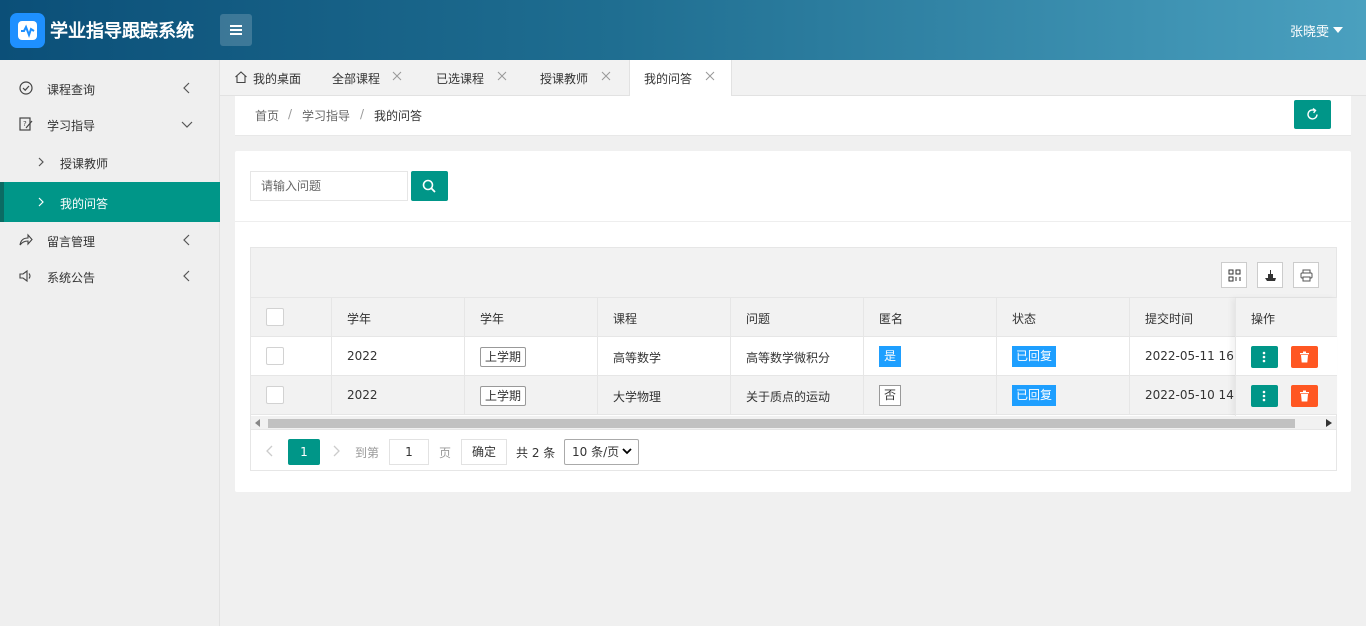 This screenshot has height=626, width=1366. Describe the element at coordinates (270, 451) in the screenshot. I see `prev-page-icon` at that location.